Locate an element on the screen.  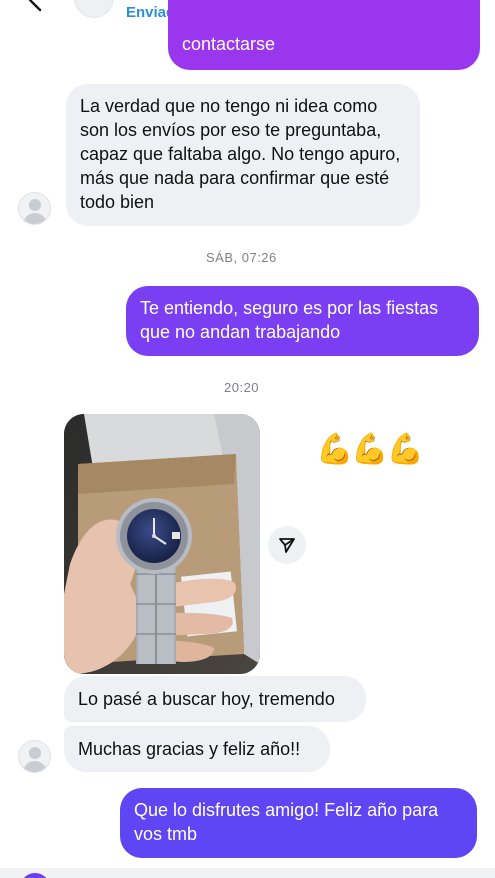
timestamp: 20:20 is located at coordinates (242, 387).